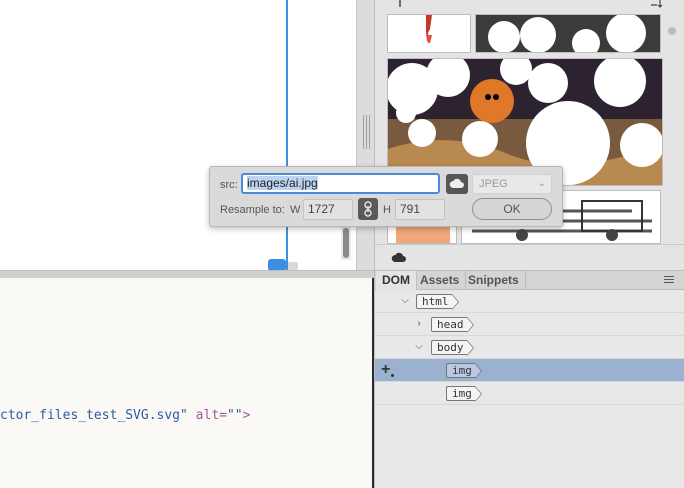 Image resolution: width=684 pixels, height=488 pixels. I want to click on height-input: 791, so click(420, 209).